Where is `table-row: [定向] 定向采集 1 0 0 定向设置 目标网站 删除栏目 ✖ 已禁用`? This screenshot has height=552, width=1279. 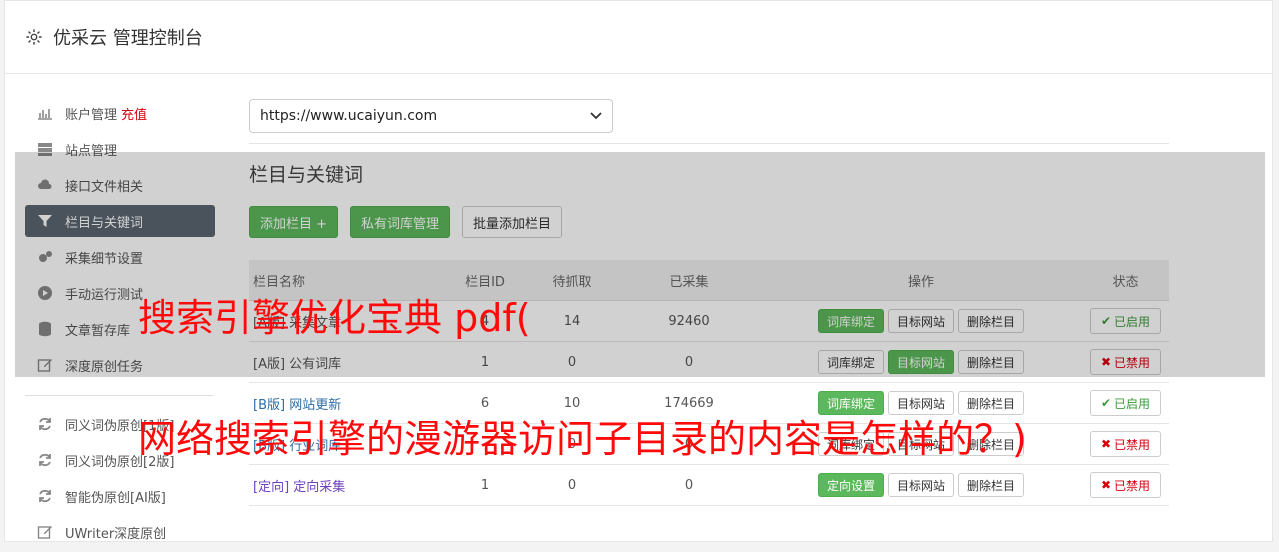
table-row: [定向] 定向采集 1 0 0 定向设置 目标网站 删除栏目 ✖ 已禁用 is located at coordinates (709, 485).